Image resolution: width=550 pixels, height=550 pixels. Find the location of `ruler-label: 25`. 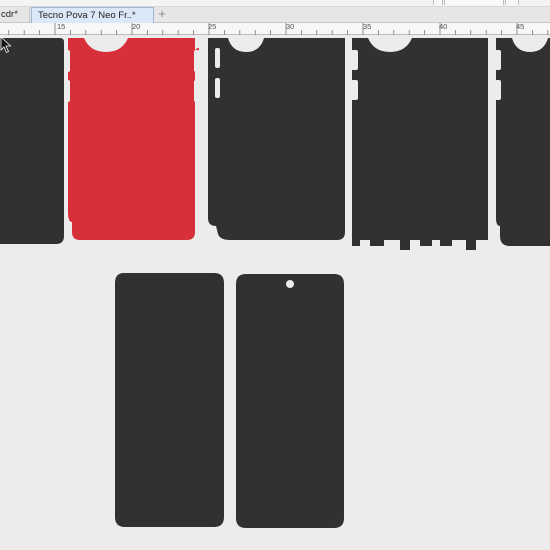

ruler-label: 25 is located at coordinates (212, 26).